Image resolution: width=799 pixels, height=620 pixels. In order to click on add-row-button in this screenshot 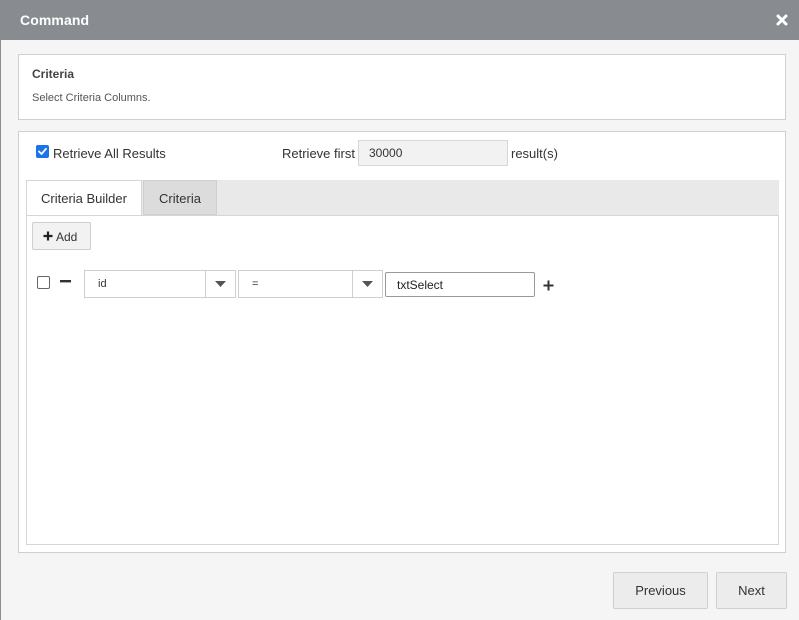, I will do `click(549, 284)`.